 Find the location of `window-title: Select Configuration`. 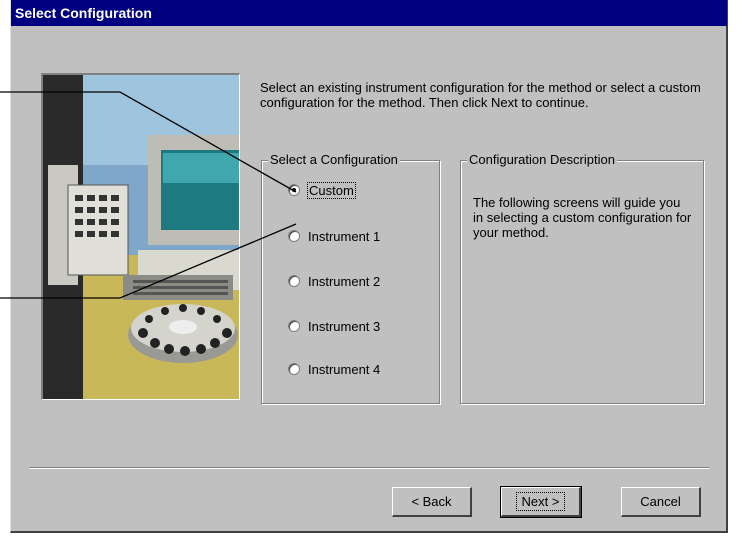

window-title: Select Configuration is located at coordinates (369, 13).